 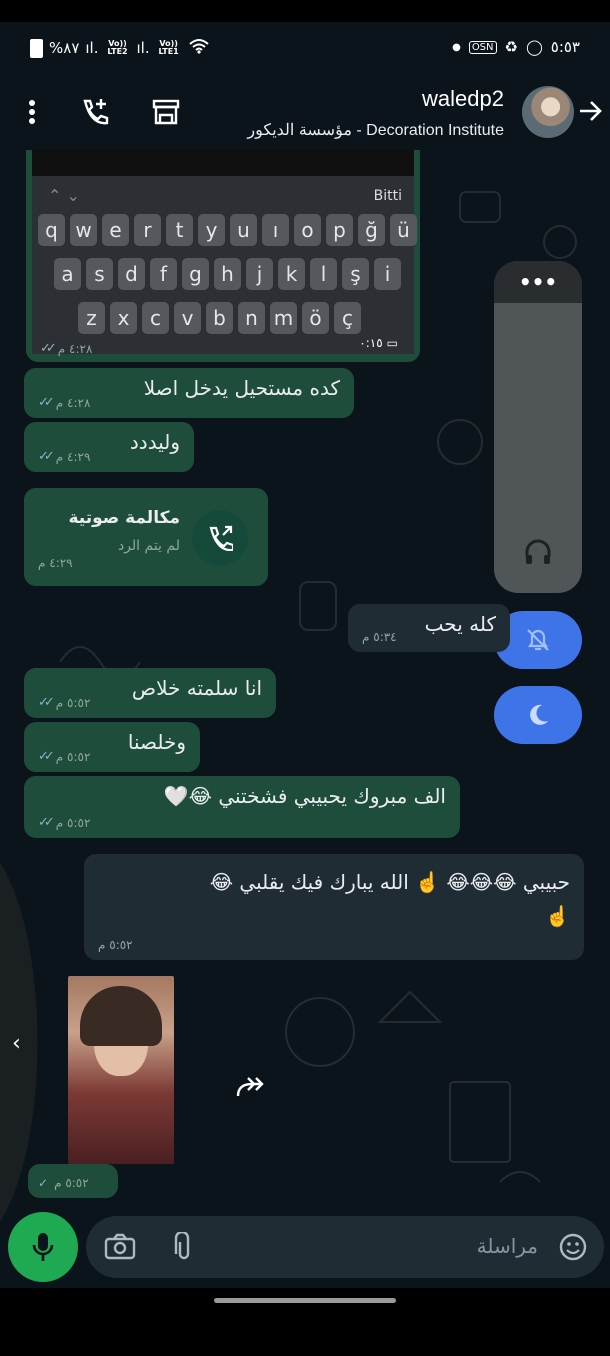 I want to click on message-composer: مراسلة, so click(x=345, y=1247).